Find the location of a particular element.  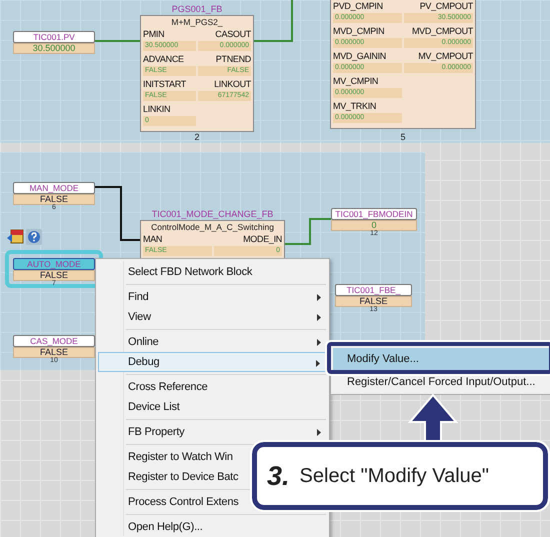

menu-item: Online is located at coordinates (212, 342).